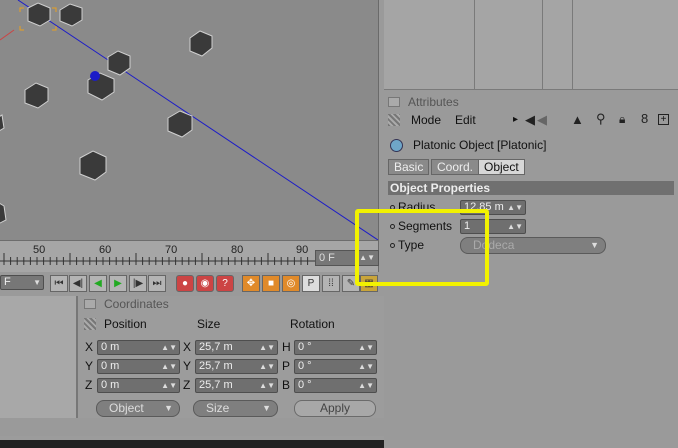  Describe the element at coordinates (335, 347) in the screenshot. I see `rot-h-field: 0 ° ▲▼` at that location.